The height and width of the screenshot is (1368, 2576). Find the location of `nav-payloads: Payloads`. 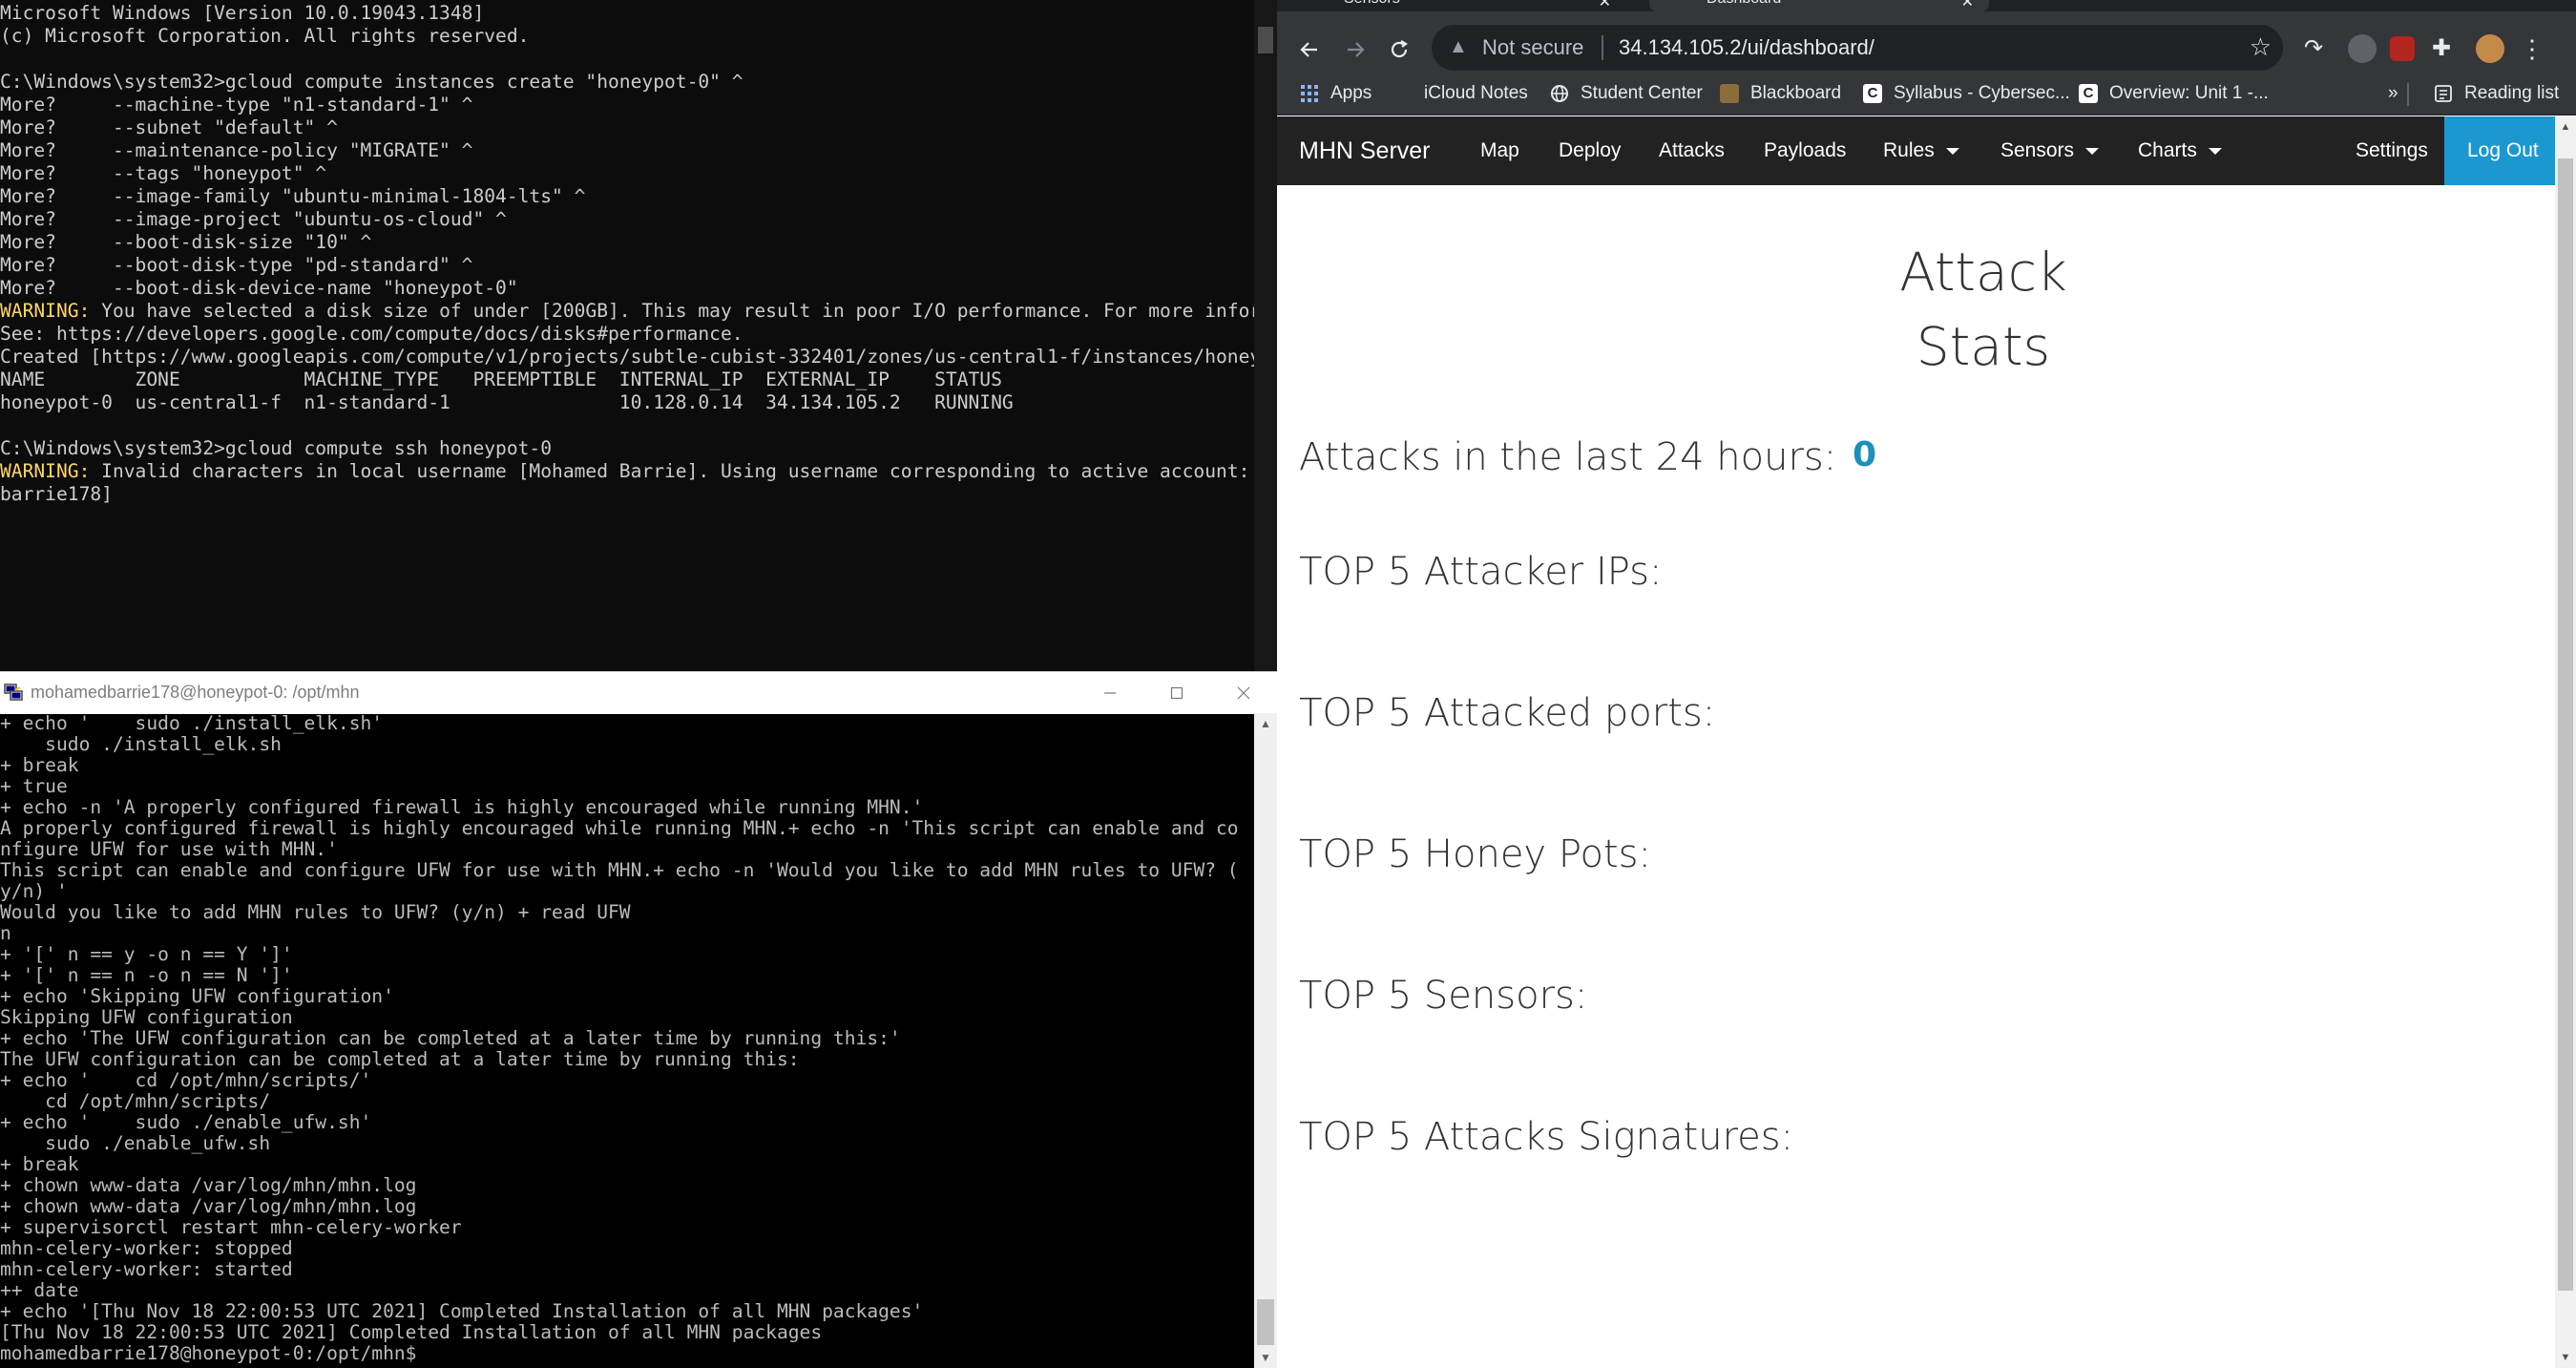

nav-payloads: Payloads is located at coordinates (1805, 150).